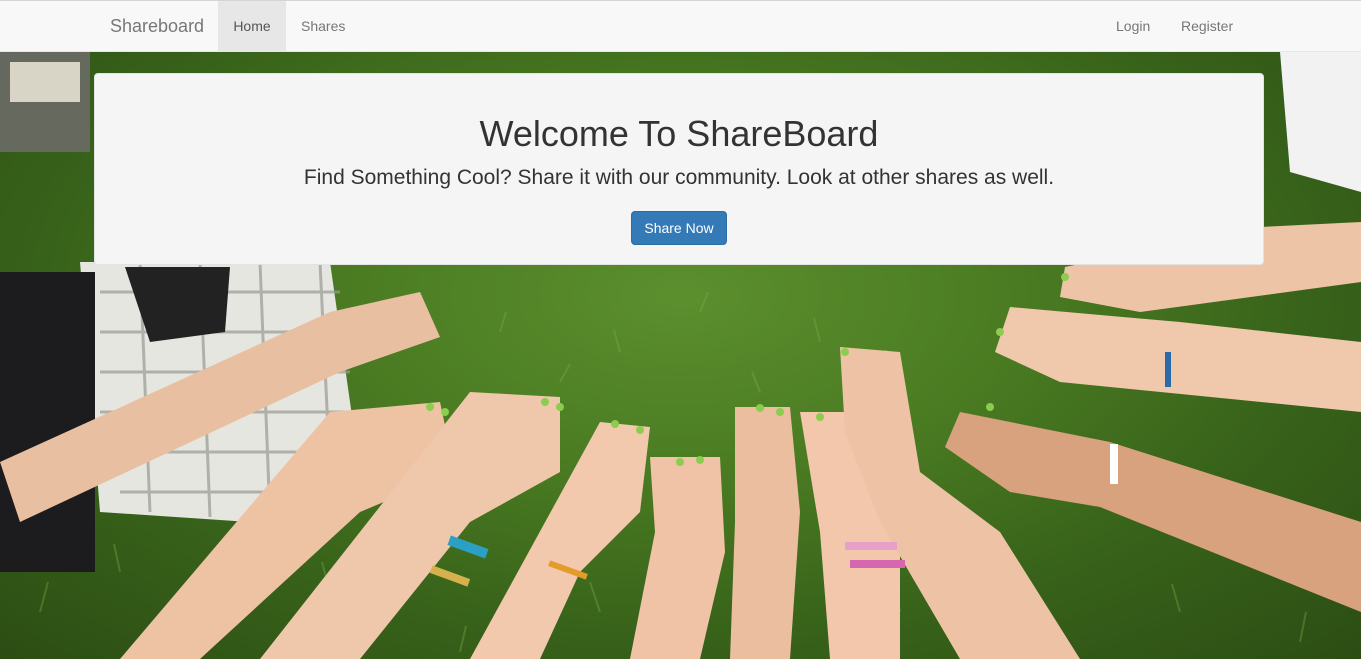 This screenshot has height=659, width=1361. I want to click on page-title: Welcome To ShareBoard, so click(679, 133).